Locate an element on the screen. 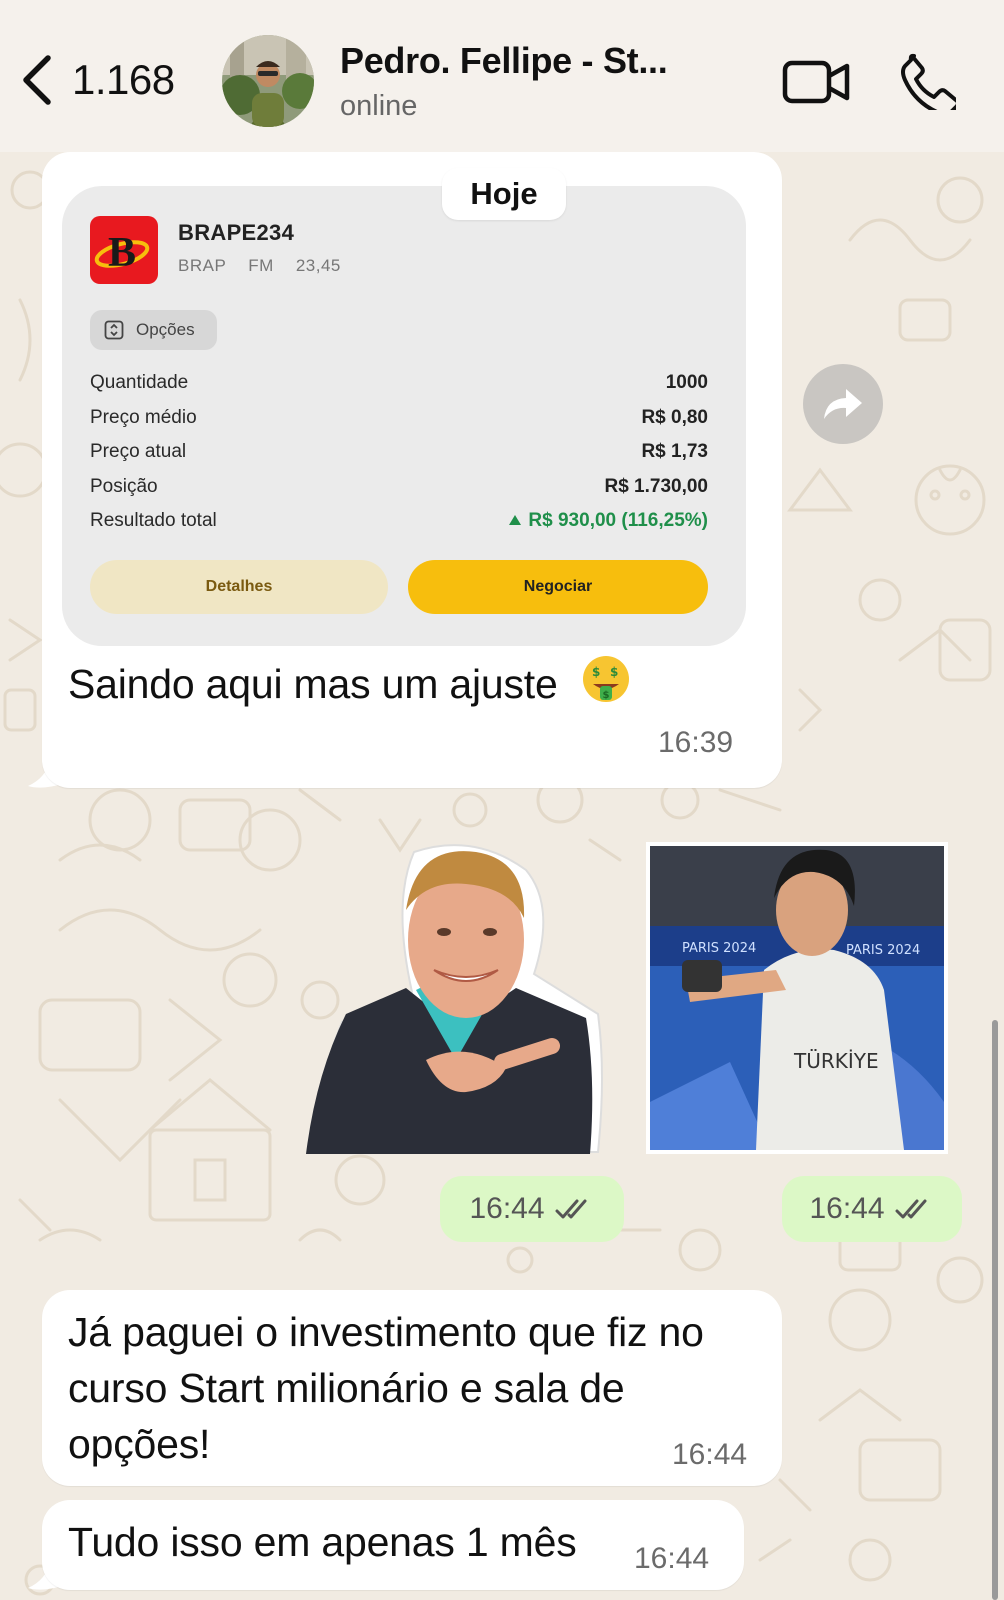  avatar is located at coordinates (268, 81).